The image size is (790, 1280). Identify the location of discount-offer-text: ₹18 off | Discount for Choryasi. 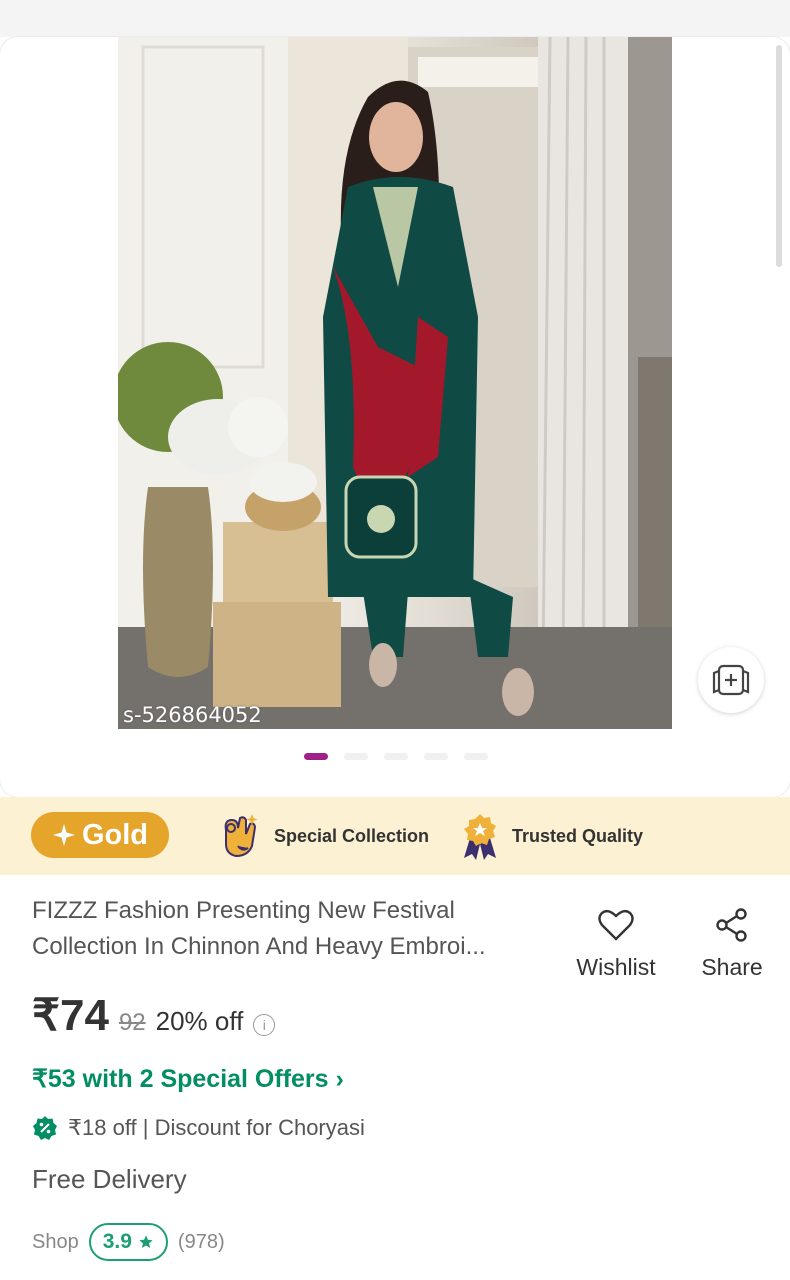
(216, 1127).